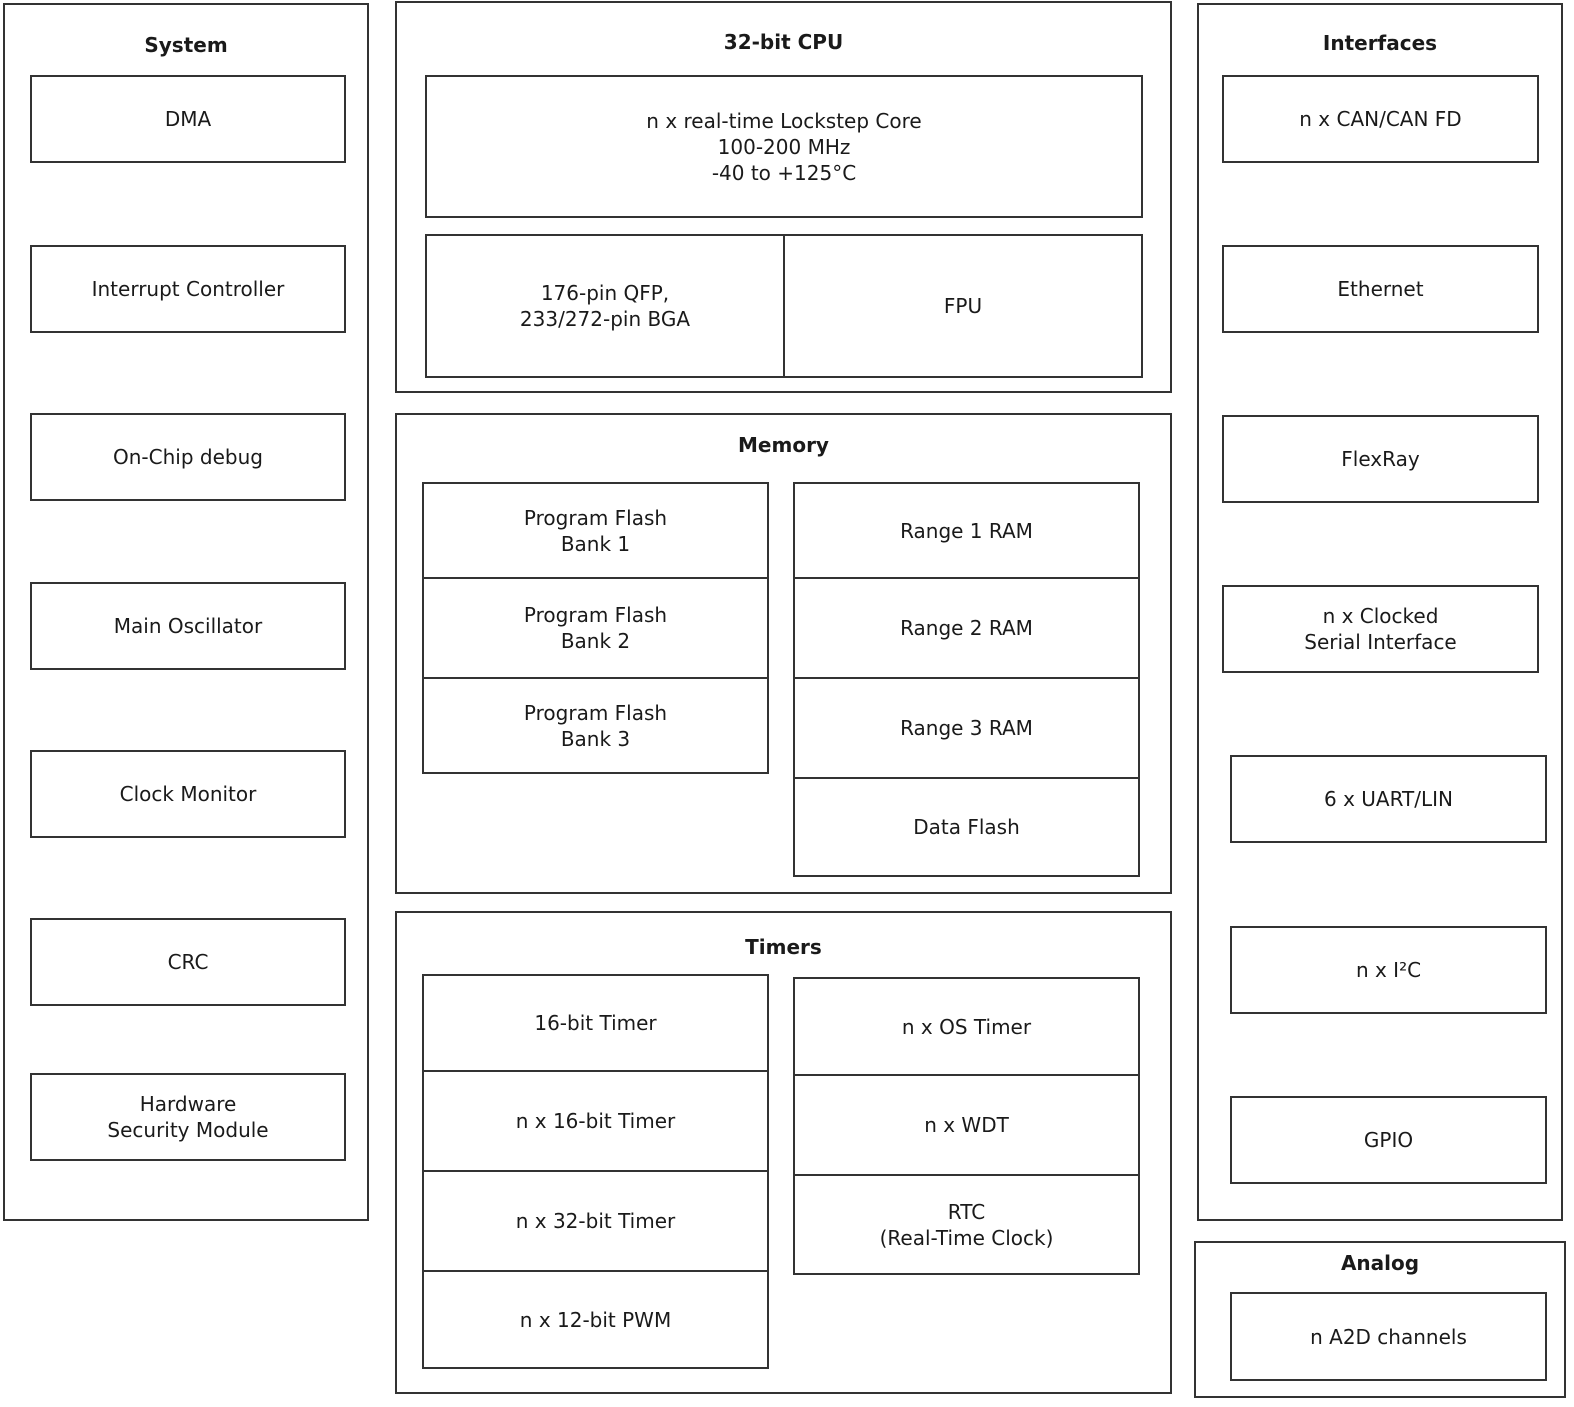 The image size is (1574, 1407). Describe the element at coordinates (783, 445) in the screenshot. I see `memory-title: Memory` at that location.